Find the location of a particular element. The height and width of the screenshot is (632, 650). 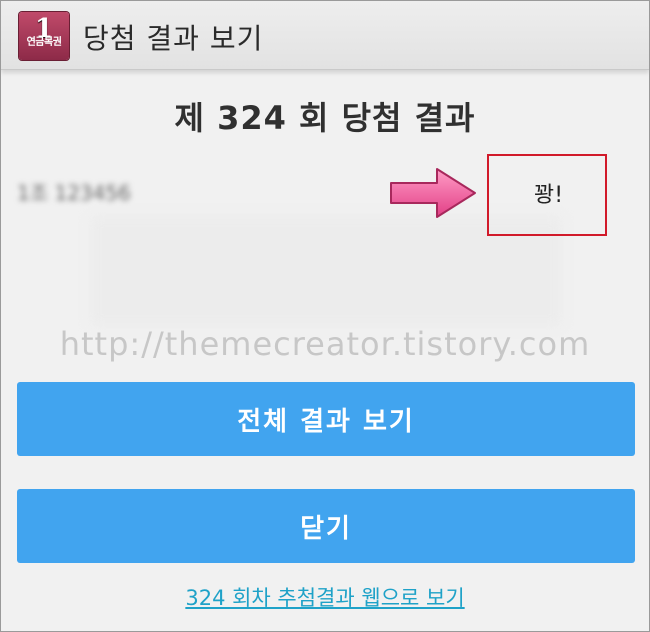

title-bar: 1 연금복권 당첨 결과 보기 is located at coordinates (325, 35).